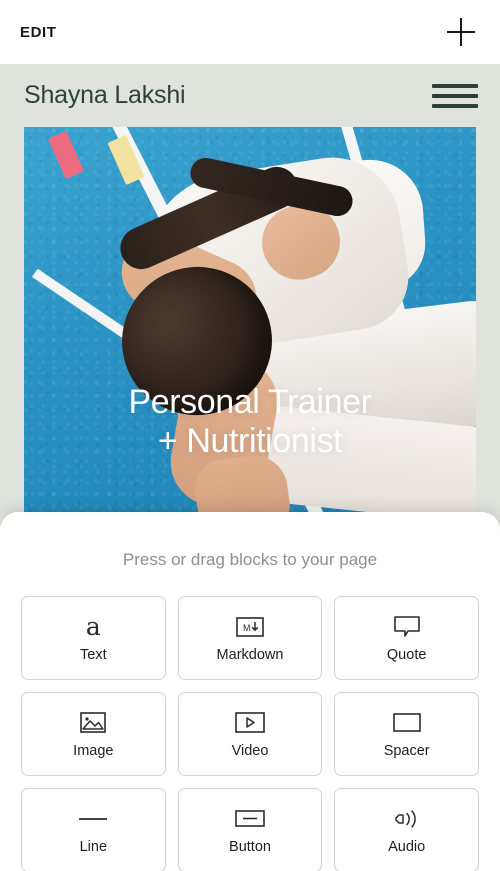 The height and width of the screenshot is (871, 500). I want to click on block-label: Audio, so click(407, 846).